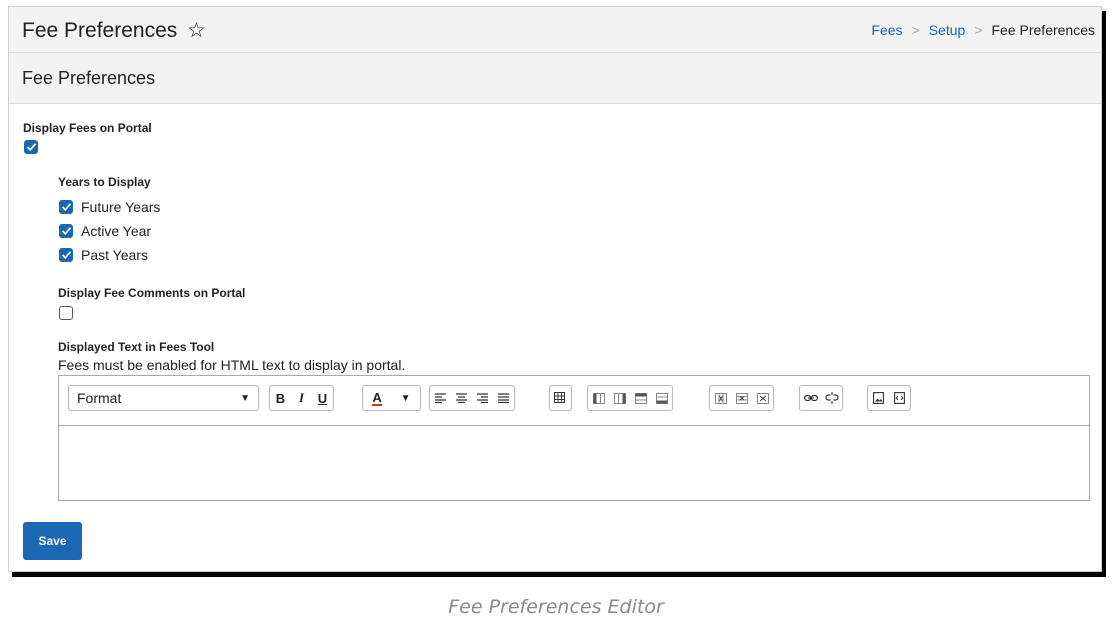 The width and height of the screenshot is (1112, 640). I want to click on media-group, so click(889, 398).